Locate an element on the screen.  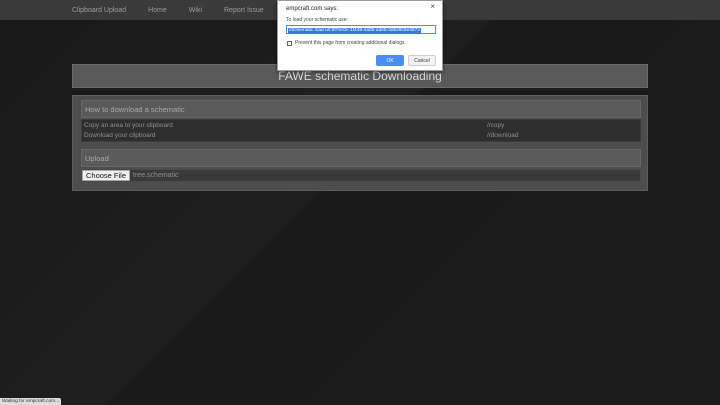
close-icon: × is located at coordinates (432, 7).